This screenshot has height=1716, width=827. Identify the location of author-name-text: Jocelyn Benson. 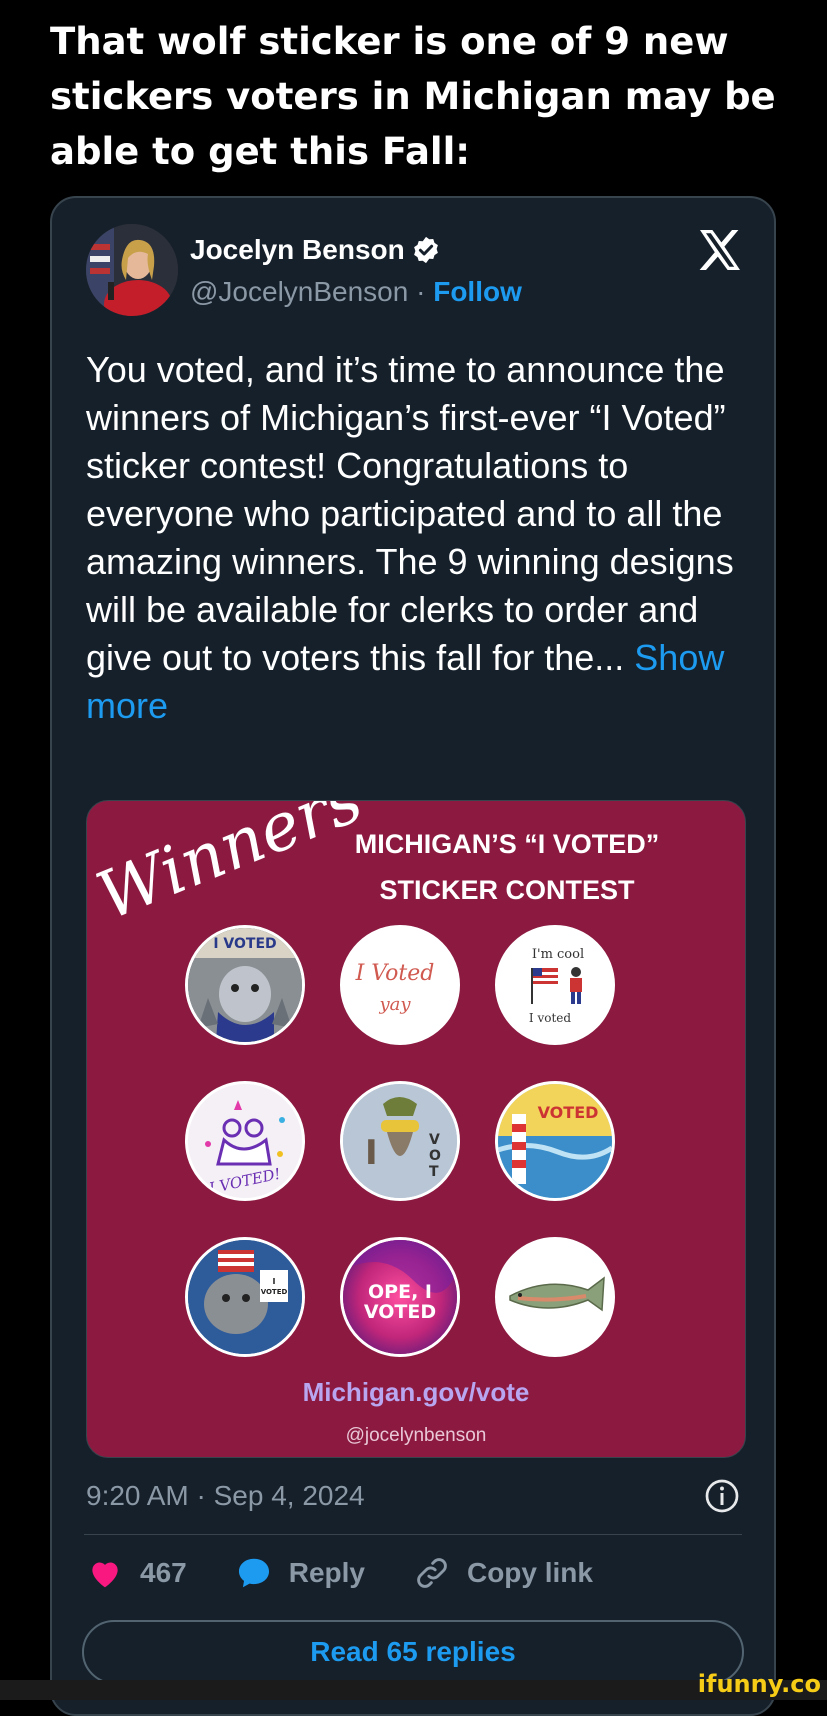
(297, 250).